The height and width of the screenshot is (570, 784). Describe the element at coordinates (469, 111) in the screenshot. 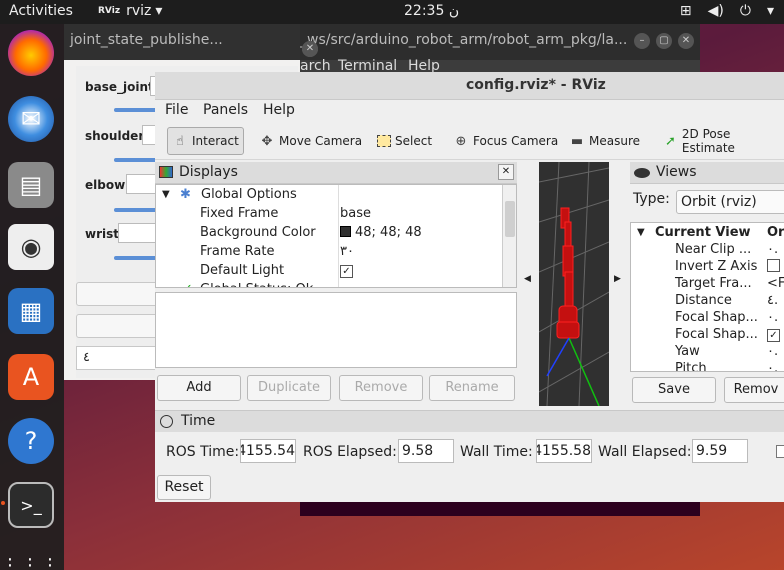

I see `rviz-menubar: File Panels Help` at that location.